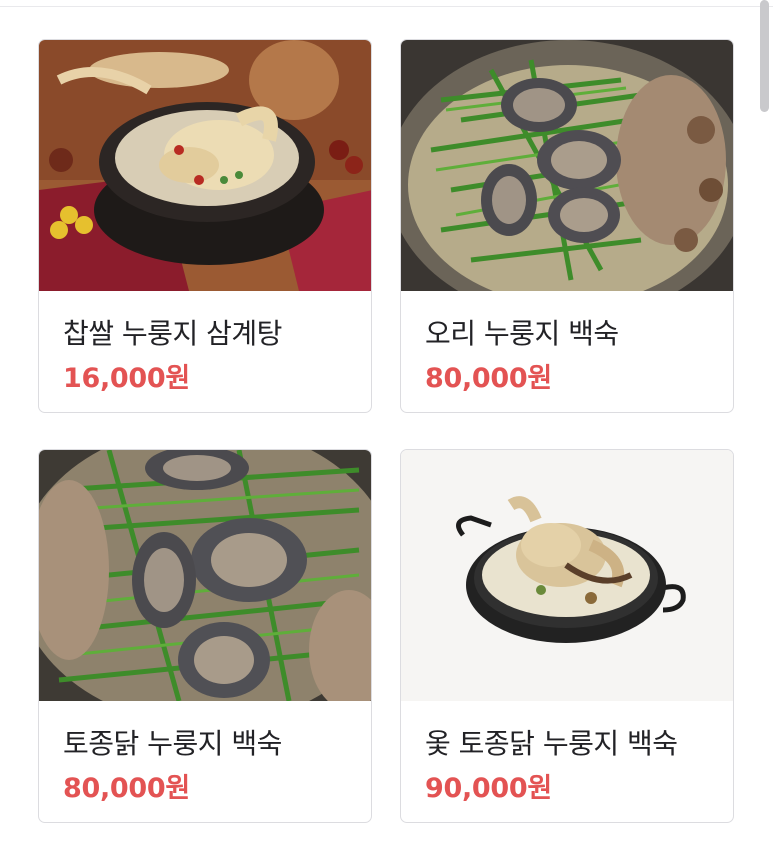  What do you see at coordinates (205, 575) in the screenshot?
I see `chicken-baeksuk-photo` at bounding box center [205, 575].